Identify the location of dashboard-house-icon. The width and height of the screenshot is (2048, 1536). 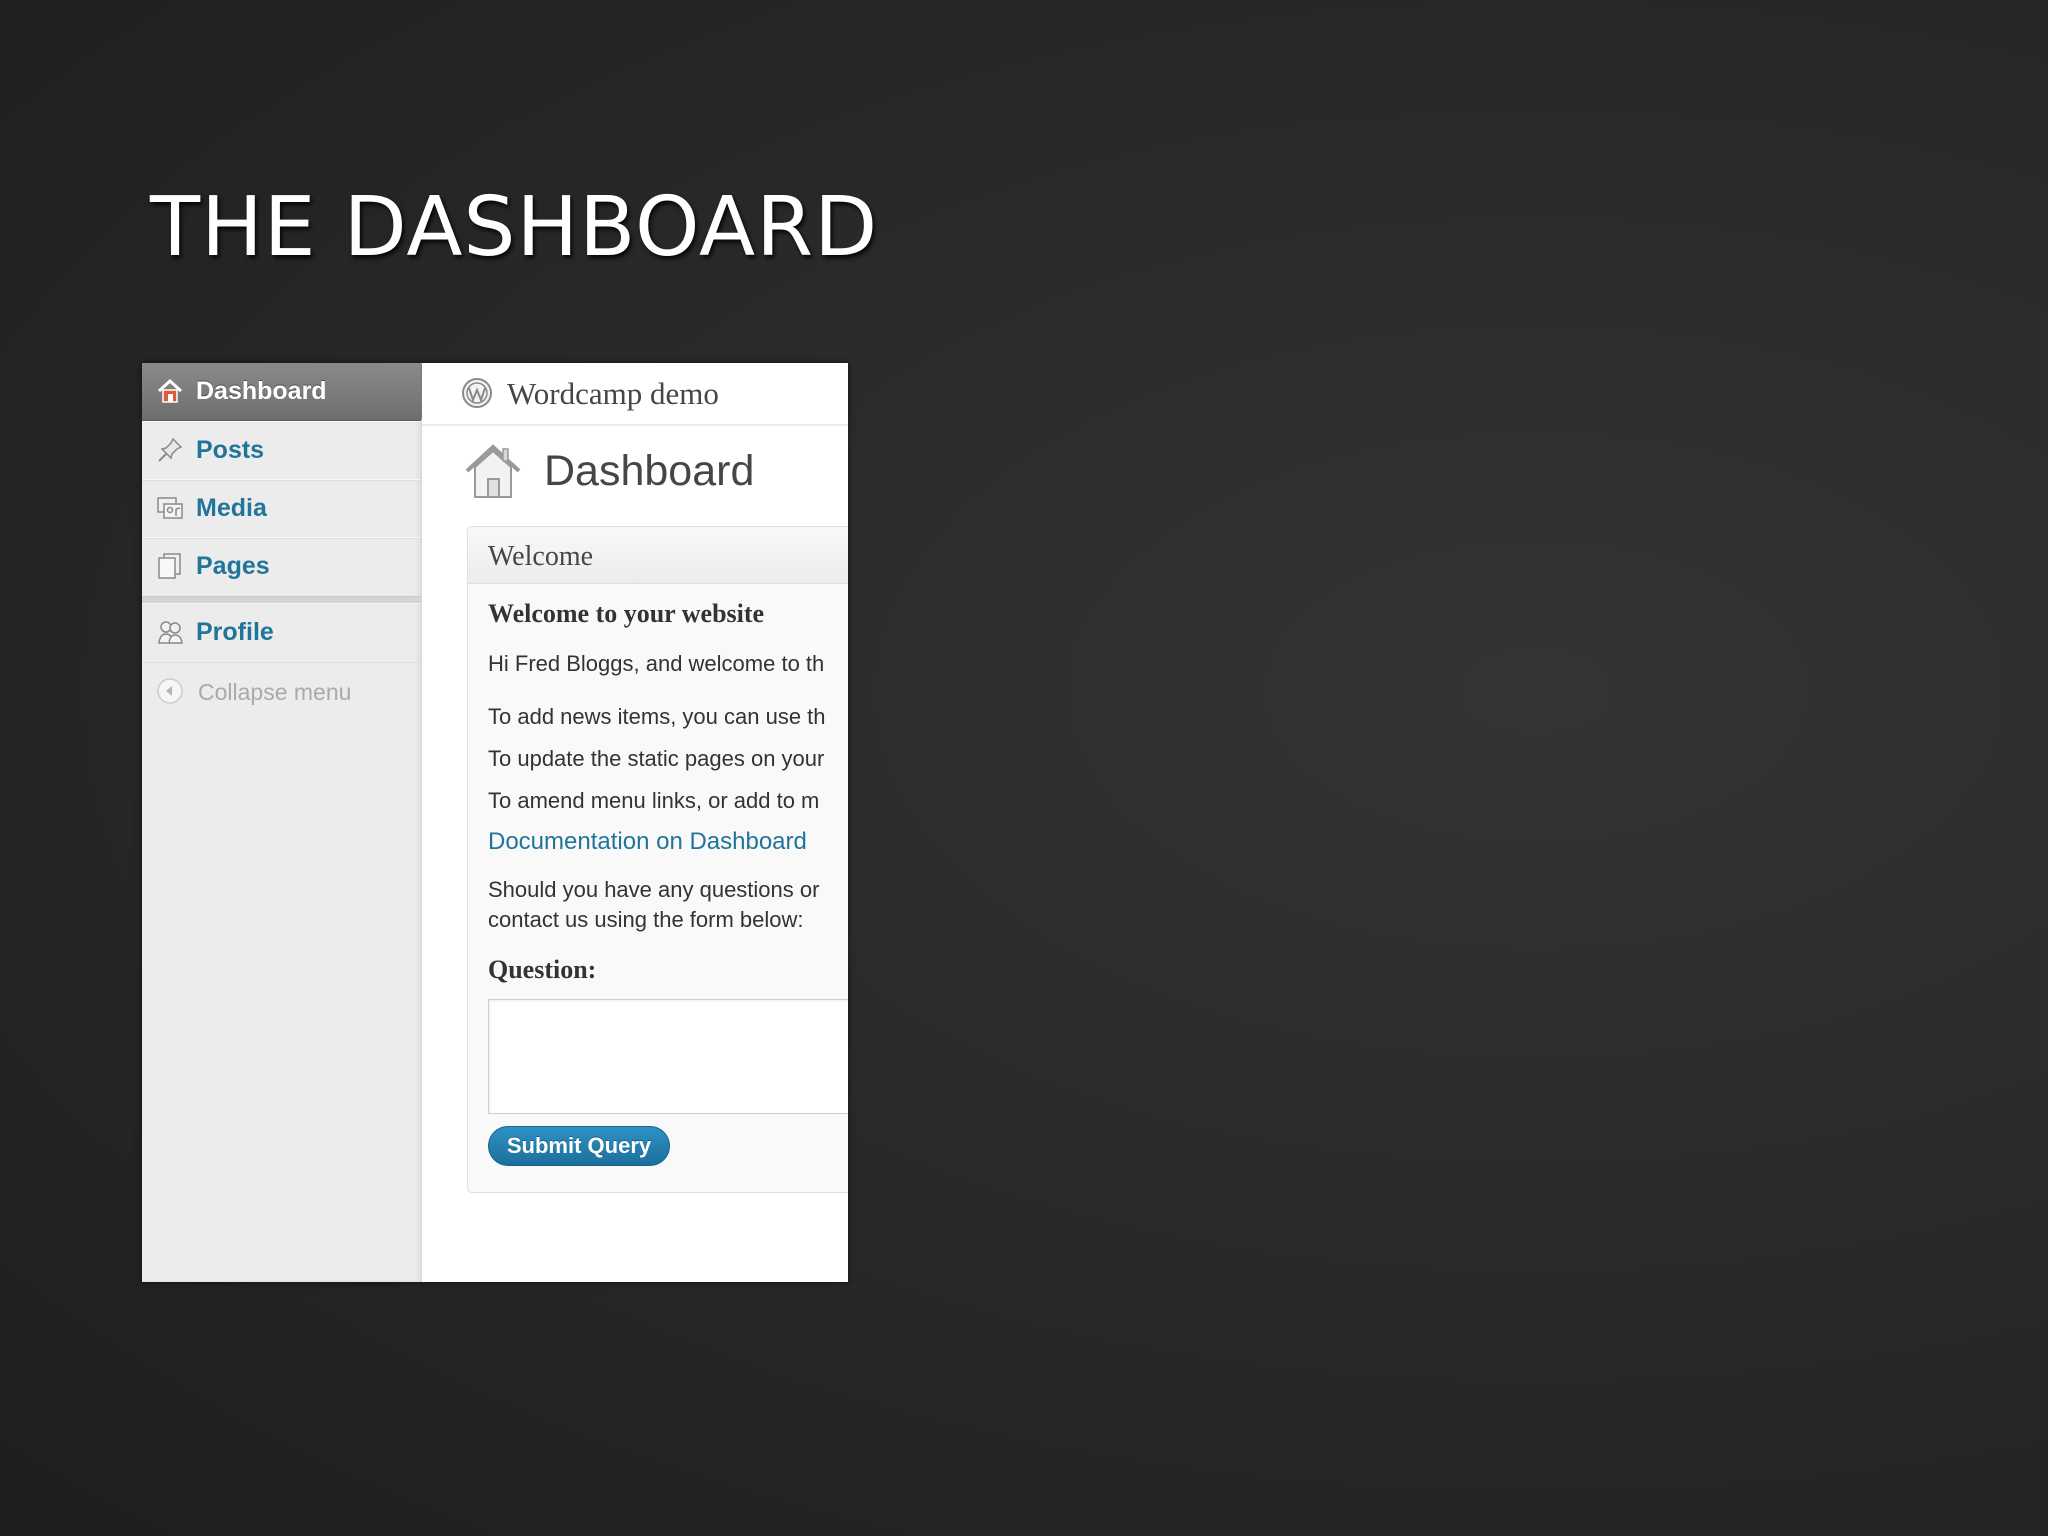
(493, 471).